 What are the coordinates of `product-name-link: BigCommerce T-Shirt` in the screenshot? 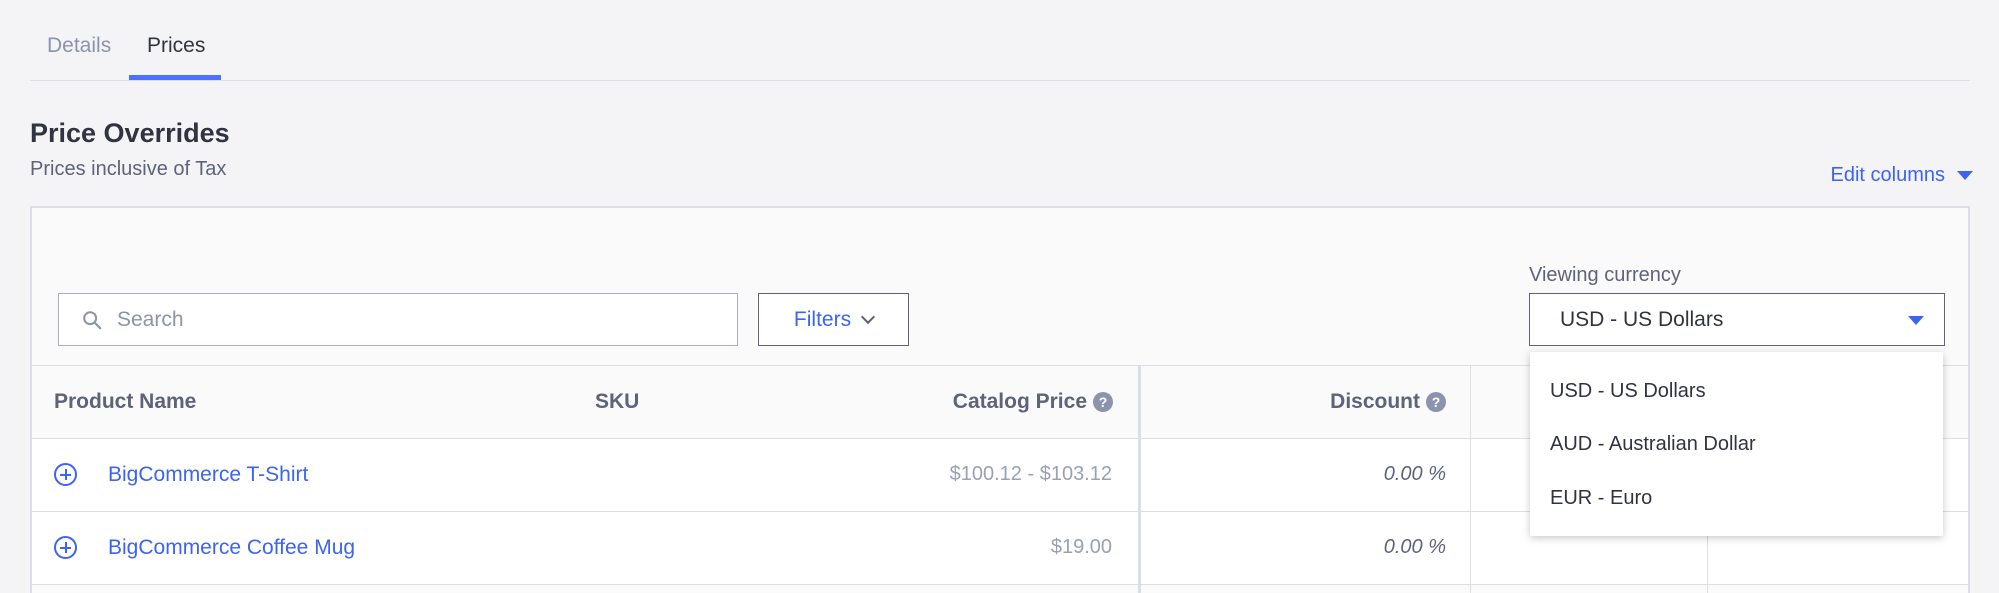 It's located at (208, 475).